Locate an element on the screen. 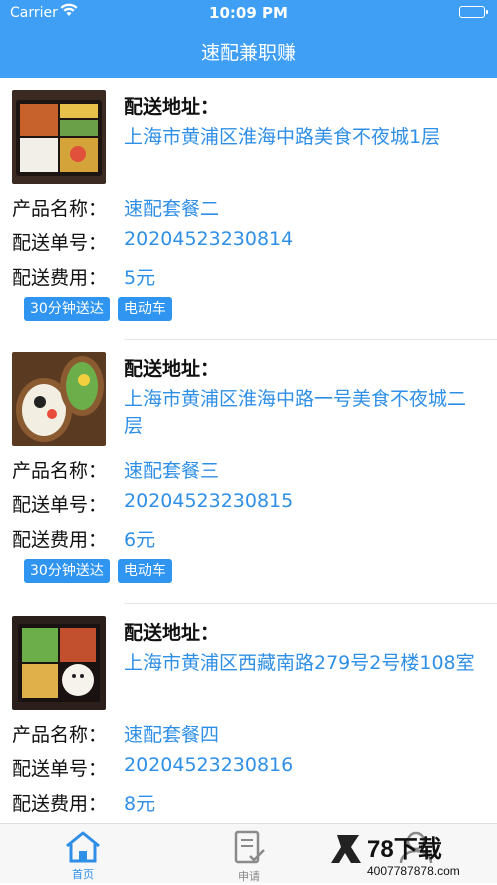 This screenshot has width=497, height=885. product-value: 速配套餐三 is located at coordinates (172, 471).